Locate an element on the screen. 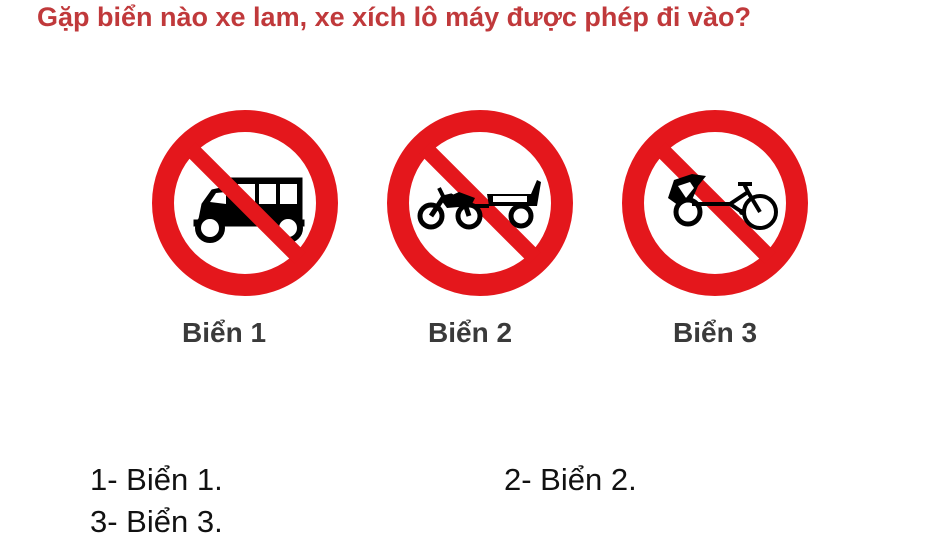 The width and height of the screenshot is (945, 550). answer-option-1: 1- Biển 1. is located at coordinates (156, 480).